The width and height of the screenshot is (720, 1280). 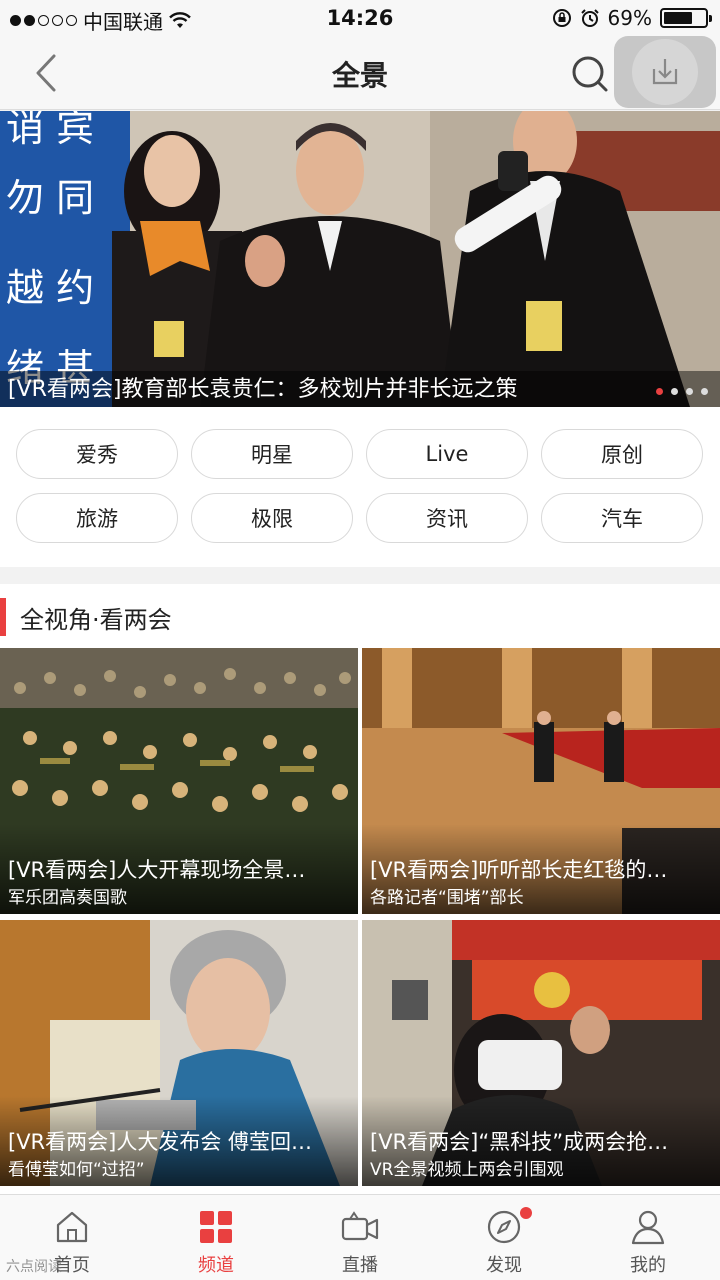 What do you see at coordinates (360, 487) in the screenshot?
I see `category-grid: 爱秀 明星 Live 原创 旅游 极限 资讯 汽车` at bounding box center [360, 487].